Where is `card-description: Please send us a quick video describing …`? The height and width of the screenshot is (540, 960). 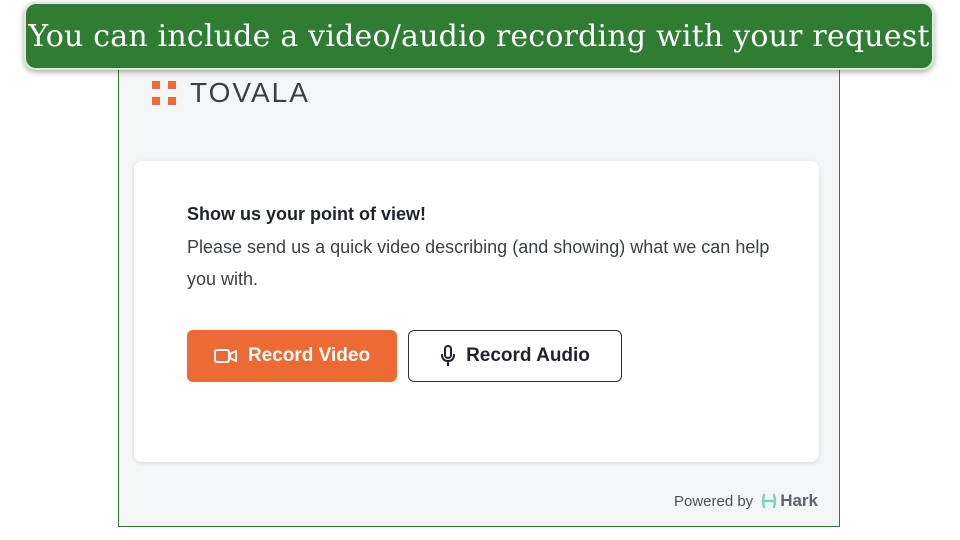
card-description: Please send us a quick video describing … is located at coordinates (478, 263).